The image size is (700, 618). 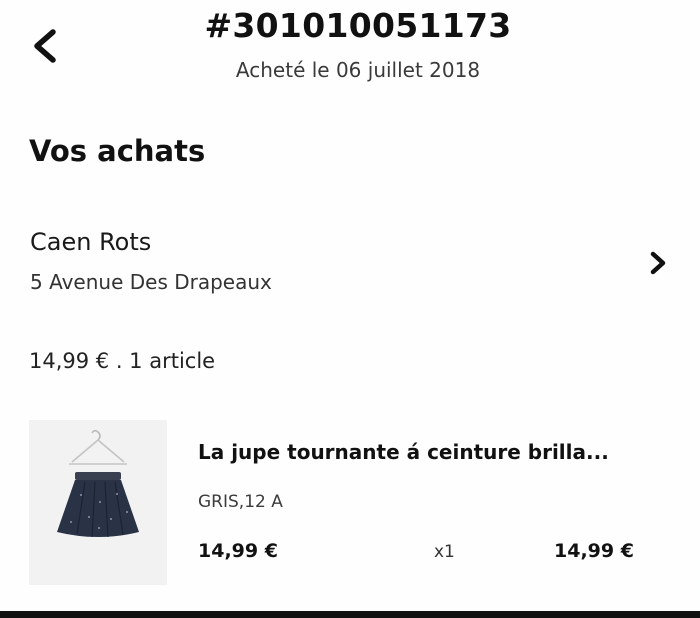 What do you see at coordinates (658, 263) in the screenshot?
I see `chevron-right-icon` at bounding box center [658, 263].